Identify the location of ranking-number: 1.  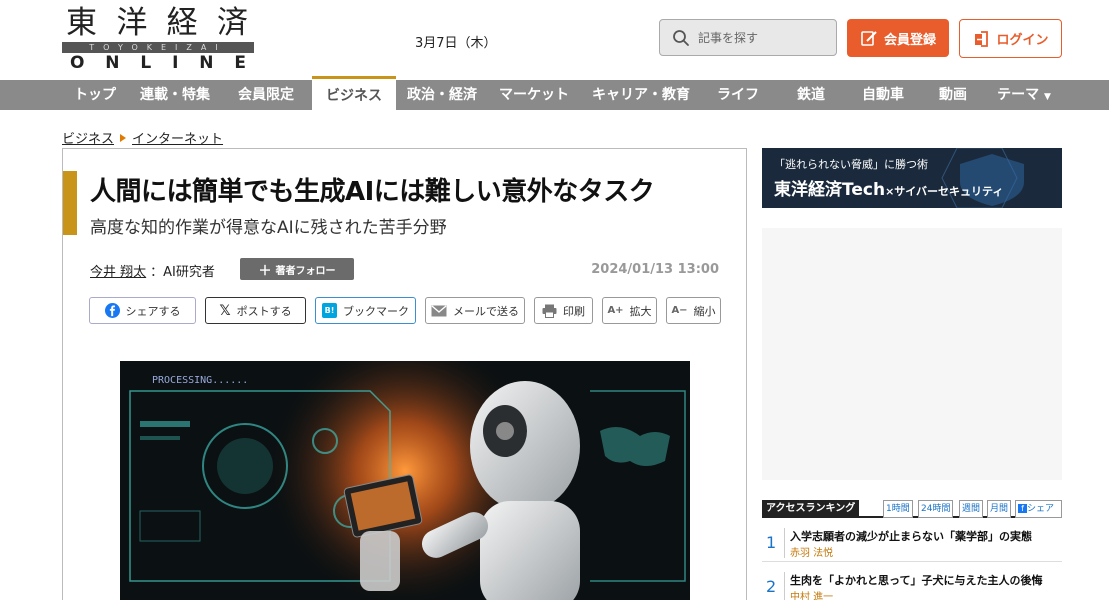
(771, 542).